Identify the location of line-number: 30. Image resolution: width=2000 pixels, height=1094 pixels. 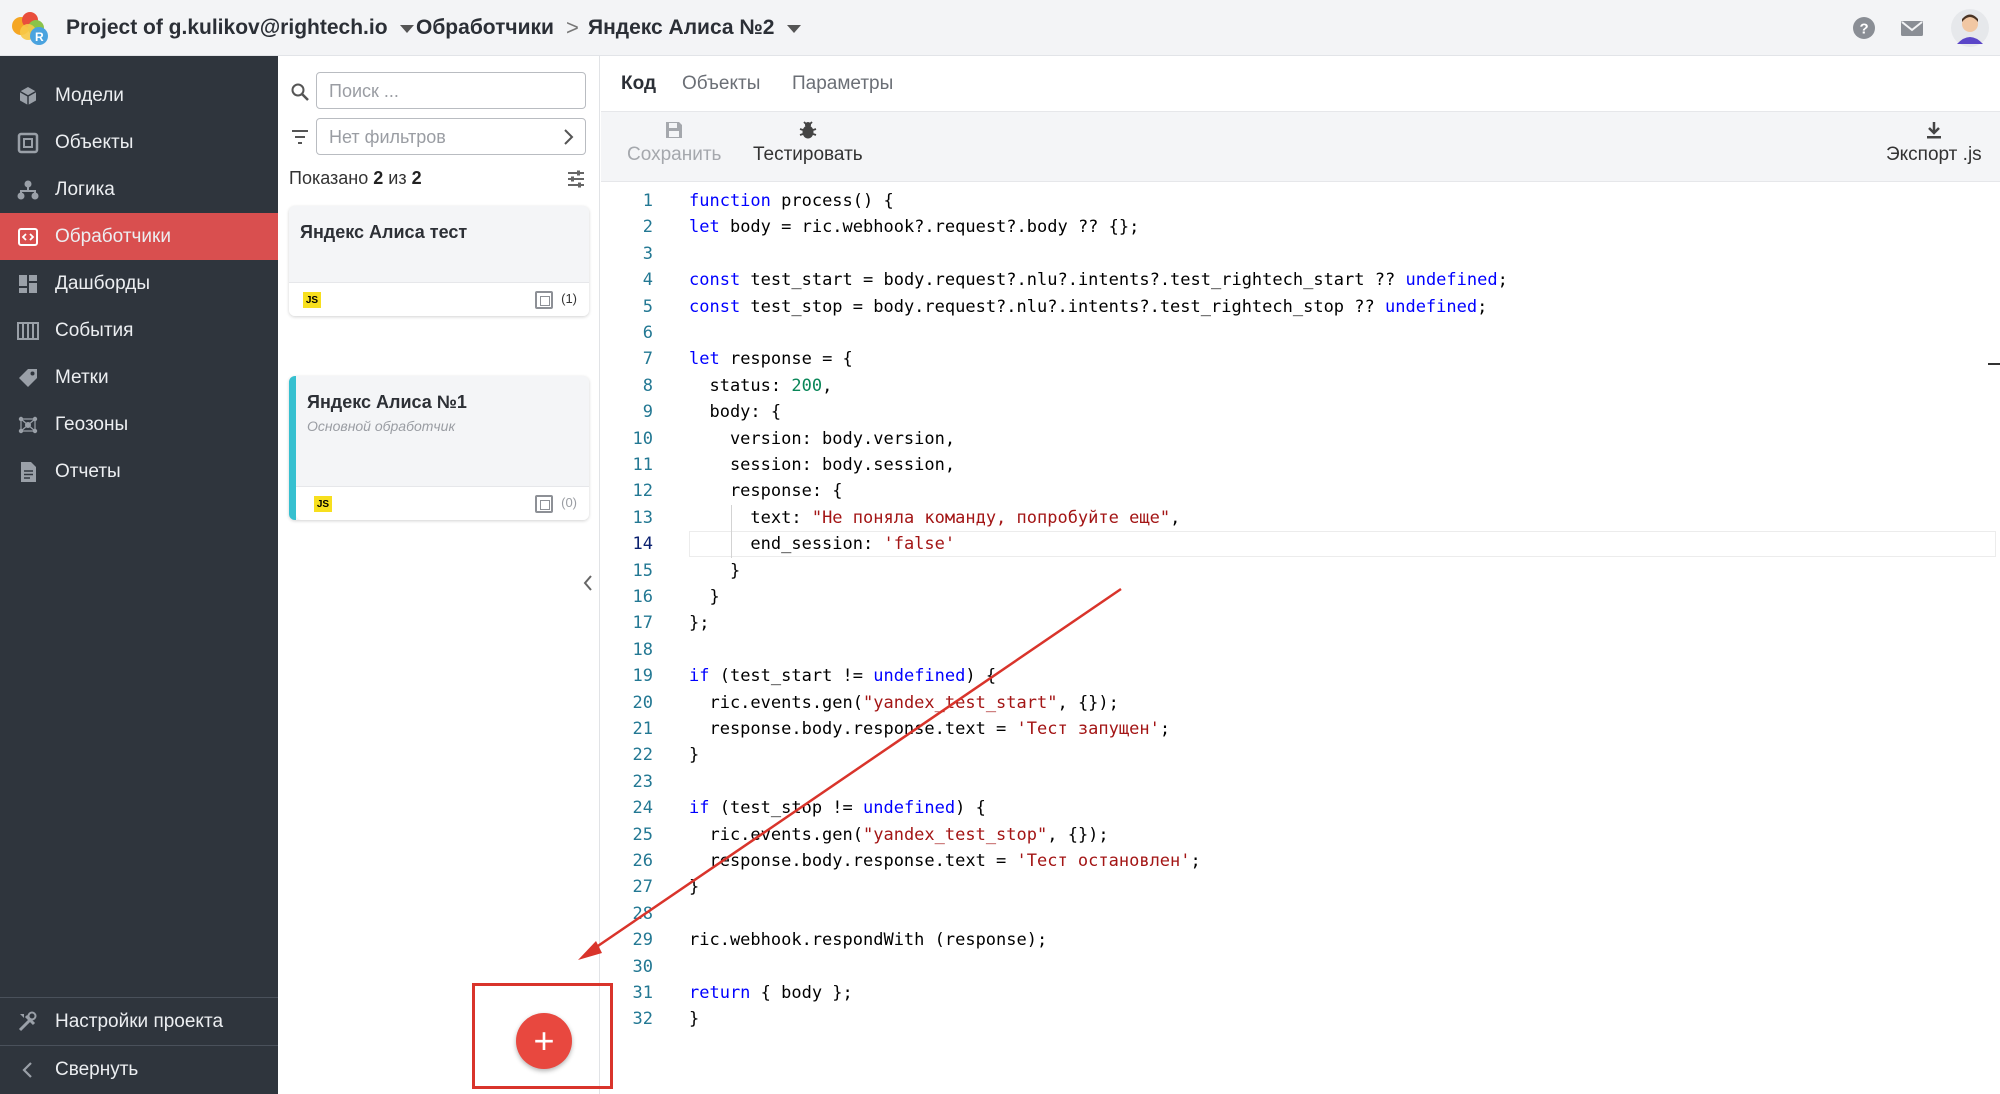
(642, 966).